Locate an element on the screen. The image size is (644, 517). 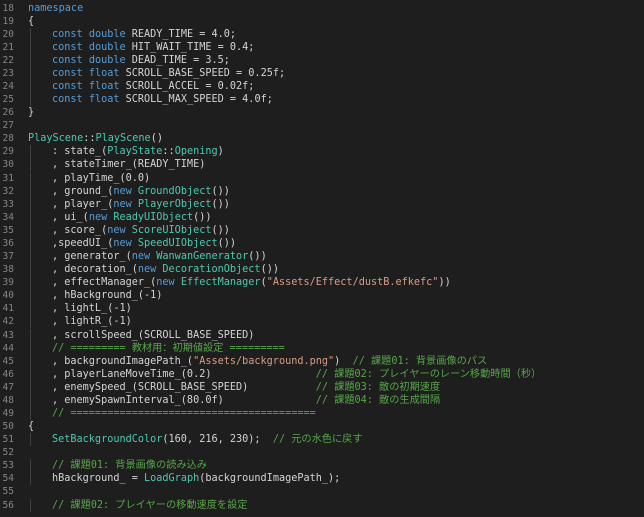
line-number: 22 is located at coordinates (8, 60).